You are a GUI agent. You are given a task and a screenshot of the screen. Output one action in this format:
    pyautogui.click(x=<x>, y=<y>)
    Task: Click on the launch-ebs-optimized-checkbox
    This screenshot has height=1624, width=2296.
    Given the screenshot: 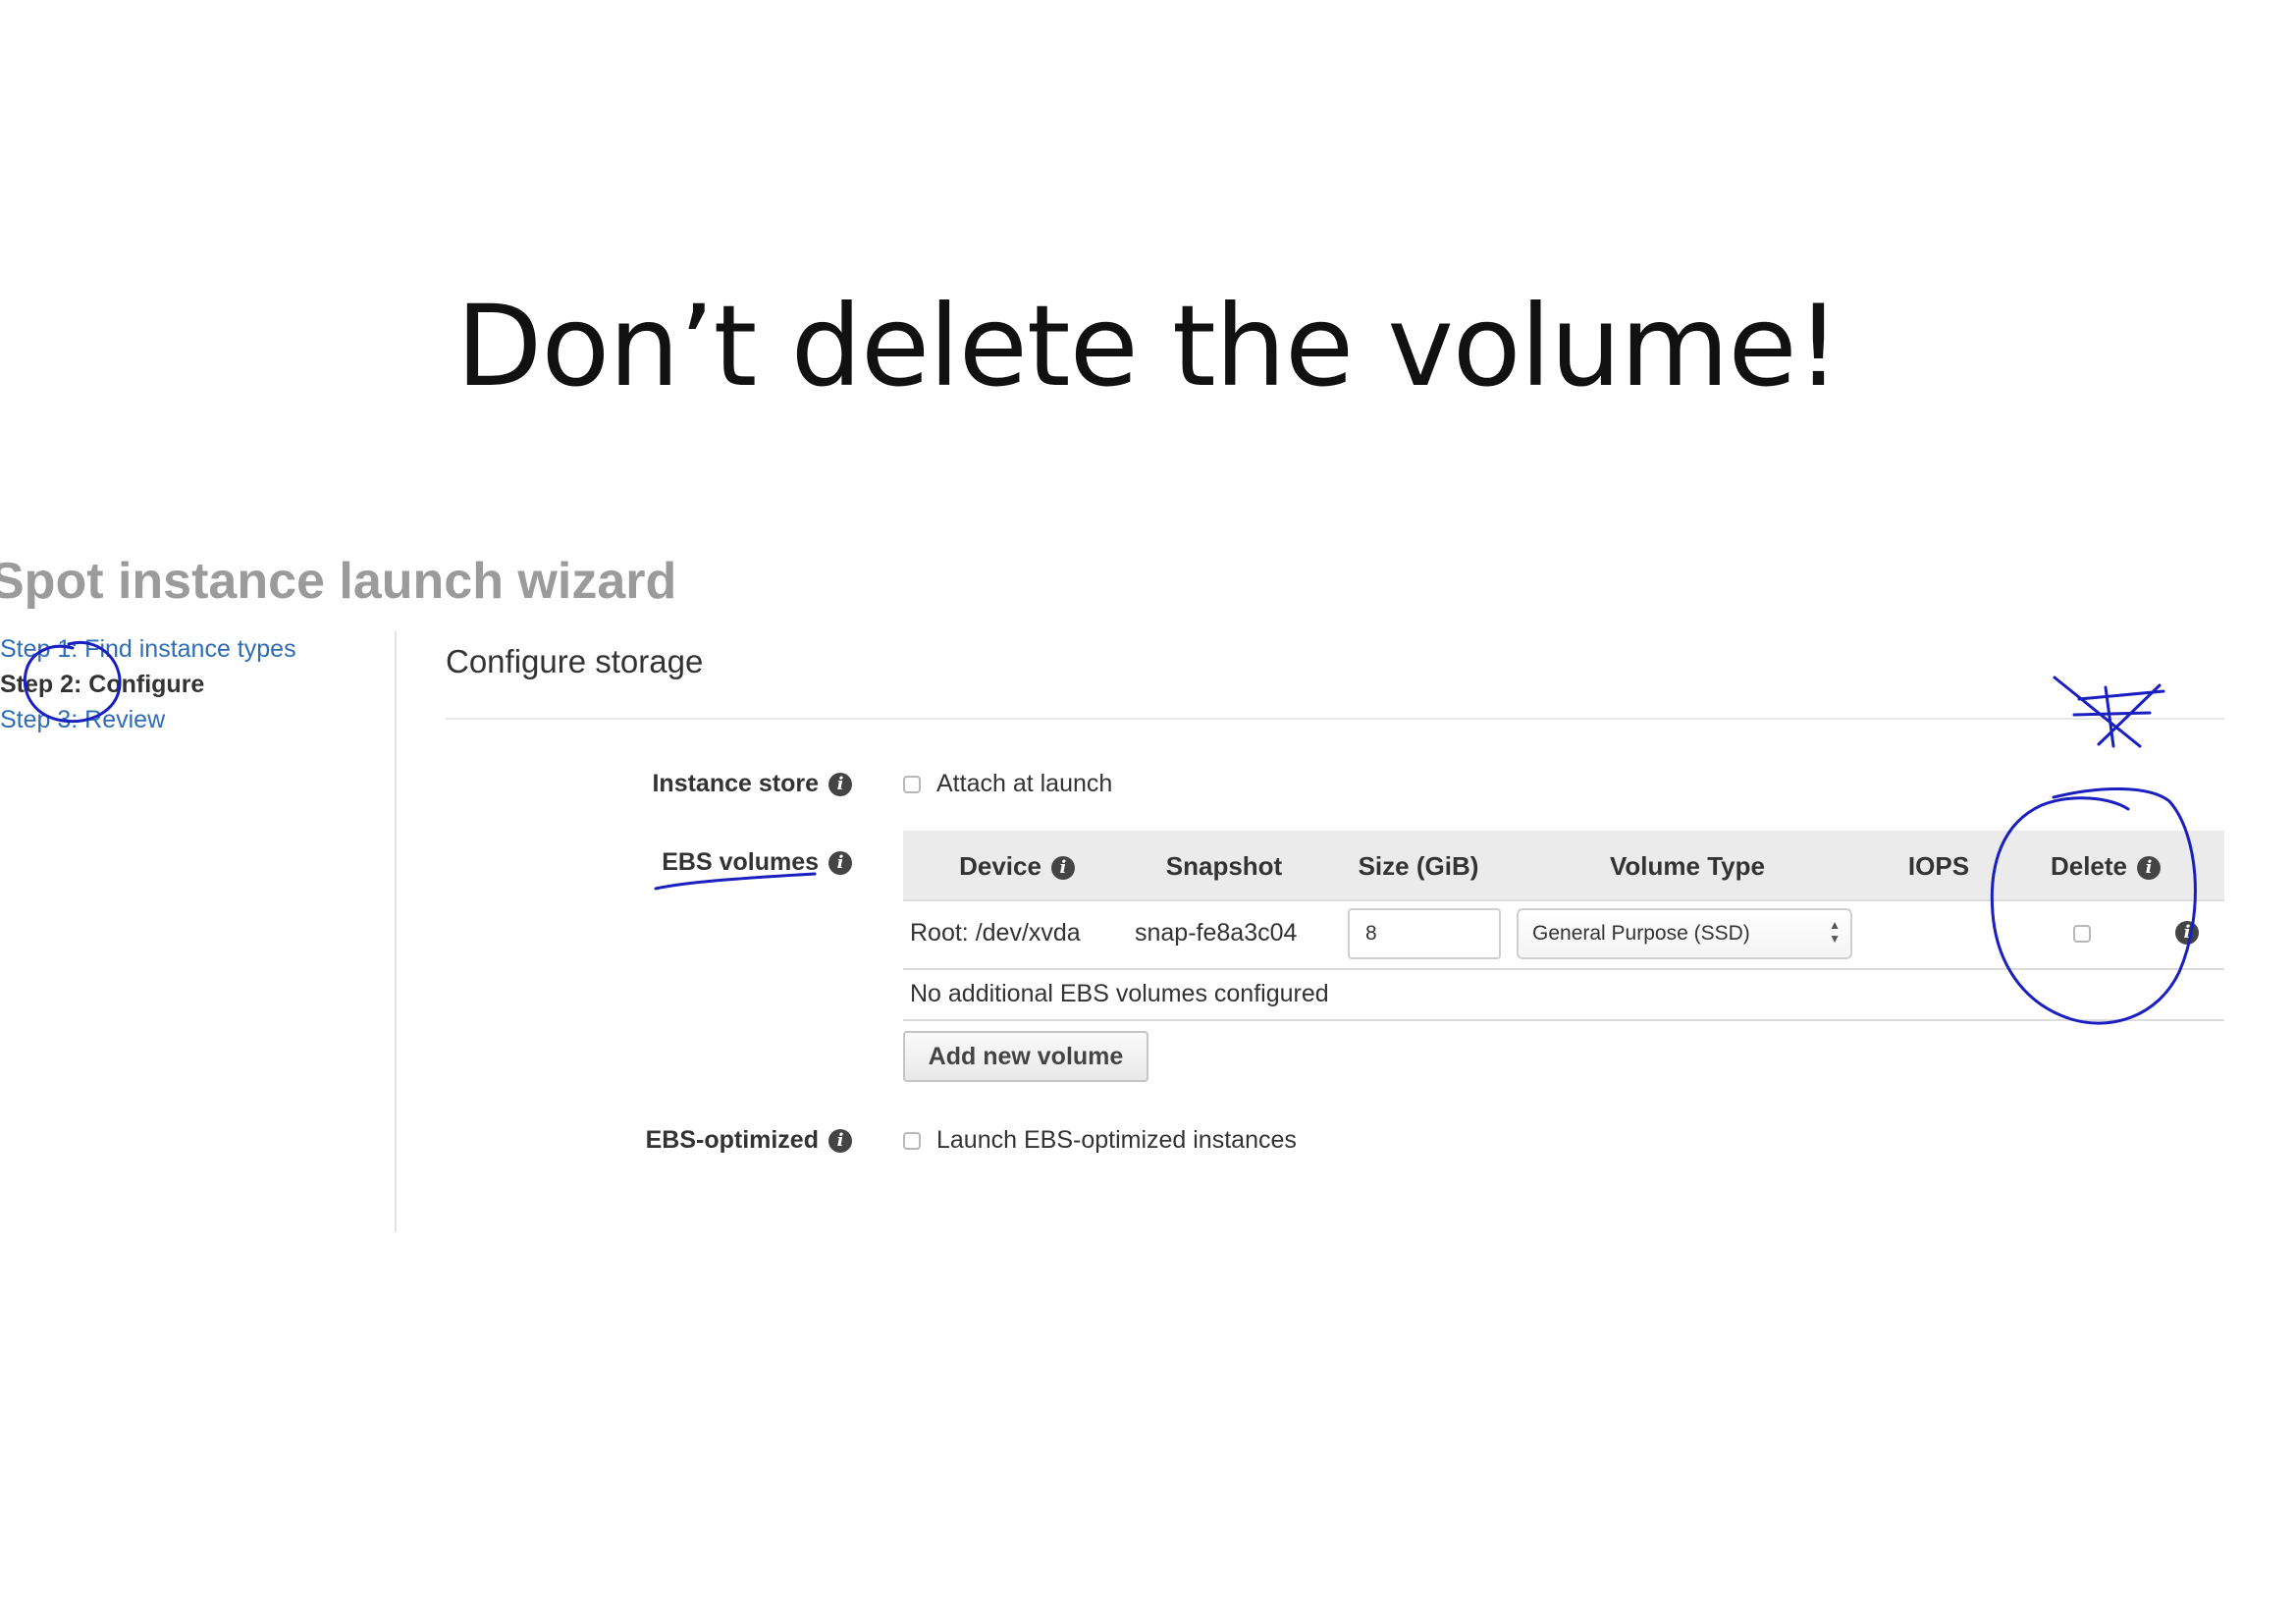 What is the action you would take?
    pyautogui.click(x=912, y=1141)
    